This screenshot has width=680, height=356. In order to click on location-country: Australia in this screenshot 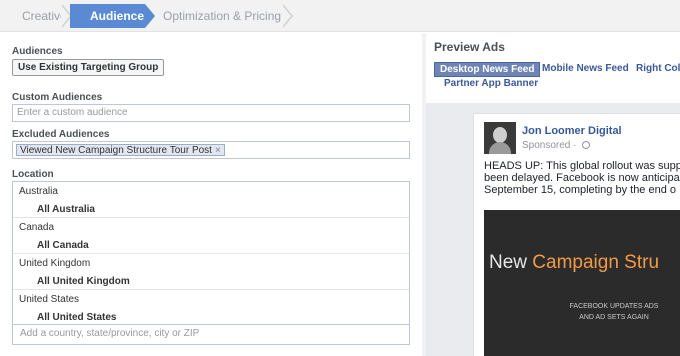, I will do `click(38, 191)`.